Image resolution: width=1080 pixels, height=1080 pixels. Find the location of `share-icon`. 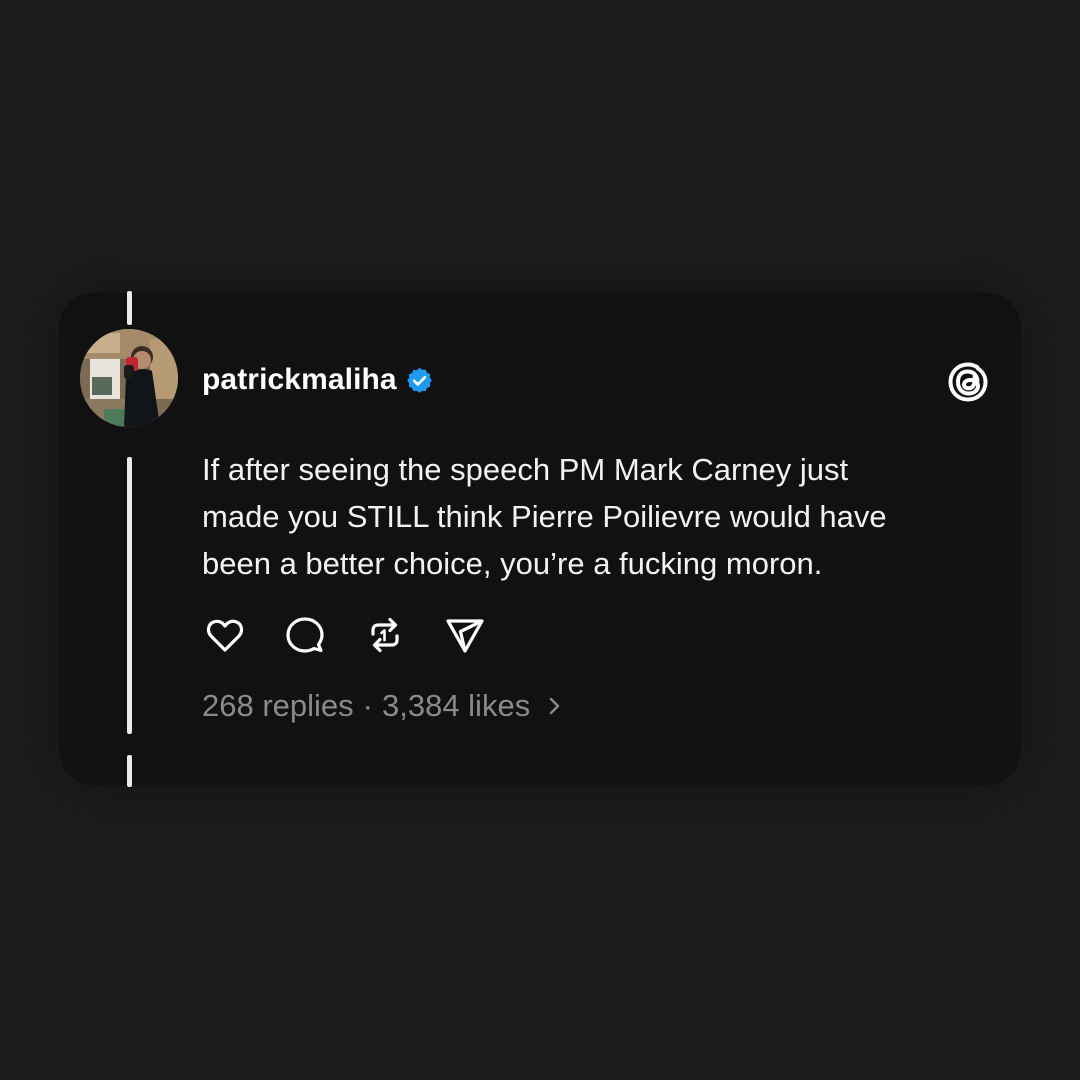

share-icon is located at coordinates (465, 635).